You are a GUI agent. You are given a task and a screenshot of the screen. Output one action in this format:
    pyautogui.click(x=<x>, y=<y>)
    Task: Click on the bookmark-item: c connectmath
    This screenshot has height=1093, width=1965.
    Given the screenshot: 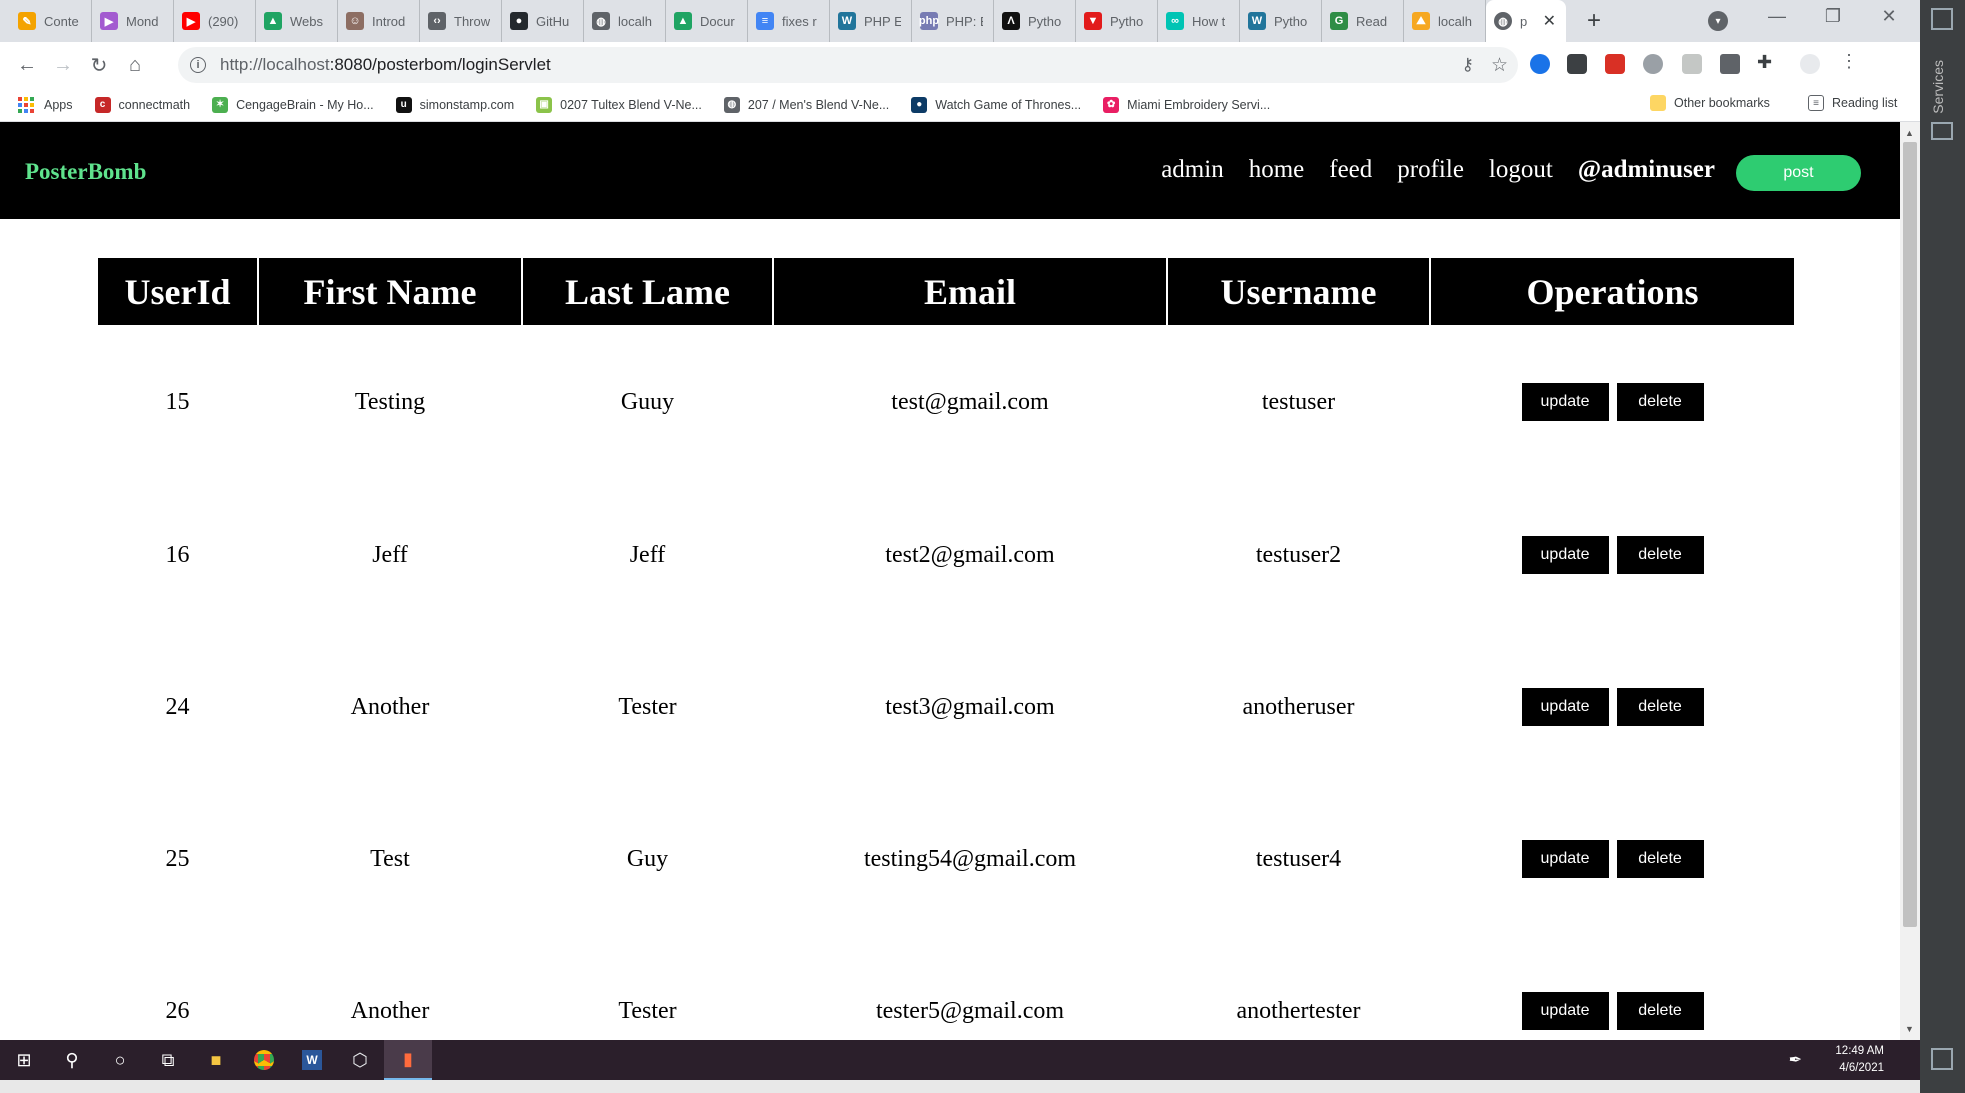 What is the action you would take?
    pyautogui.click(x=142, y=104)
    